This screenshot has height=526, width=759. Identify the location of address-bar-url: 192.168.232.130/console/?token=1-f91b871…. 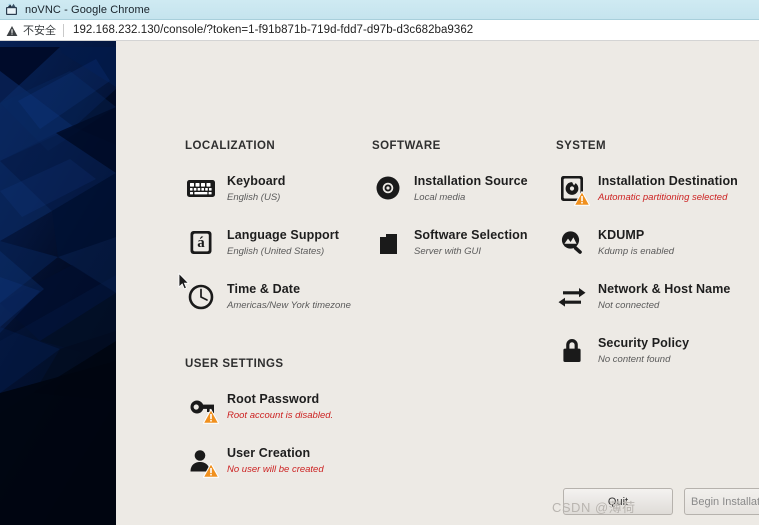
(273, 30).